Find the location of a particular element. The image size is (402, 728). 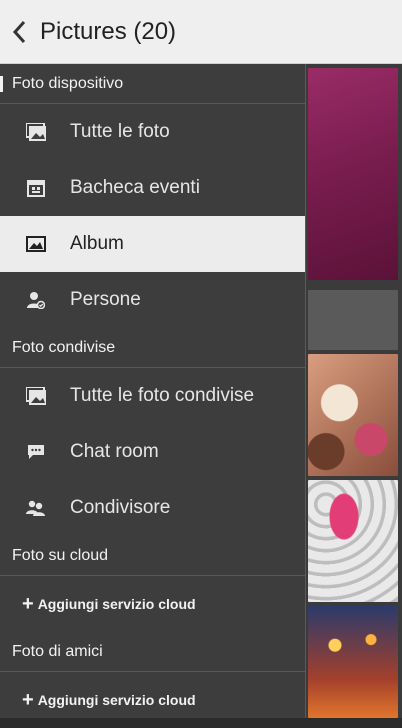

nav-item-label: Chat room is located at coordinates (114, 451).